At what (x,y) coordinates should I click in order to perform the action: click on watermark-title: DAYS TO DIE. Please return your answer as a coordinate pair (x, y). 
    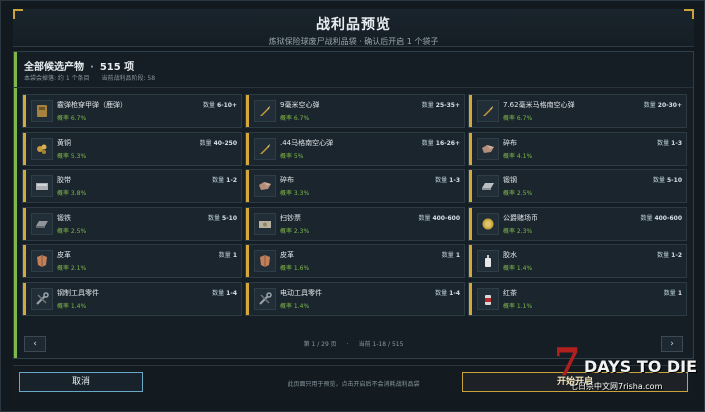
    Looking at the image, I should click on (641, 366).